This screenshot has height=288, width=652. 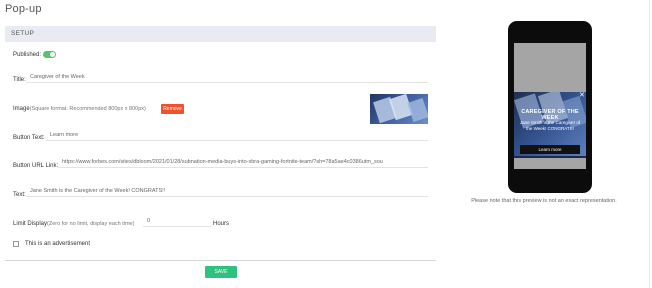 I want to click on popup-learn-more-button: Learn more, so click(x=550, y=149).